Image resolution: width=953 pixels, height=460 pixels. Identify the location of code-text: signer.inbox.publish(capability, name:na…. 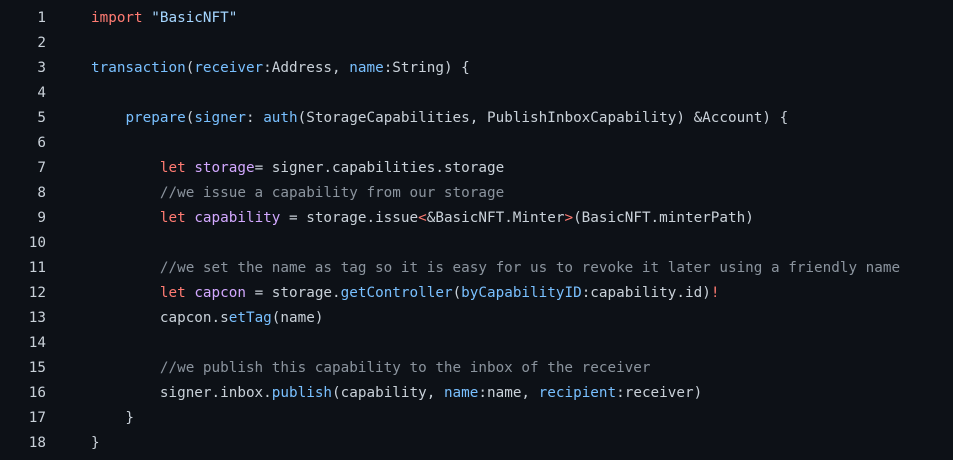
(374, 393).